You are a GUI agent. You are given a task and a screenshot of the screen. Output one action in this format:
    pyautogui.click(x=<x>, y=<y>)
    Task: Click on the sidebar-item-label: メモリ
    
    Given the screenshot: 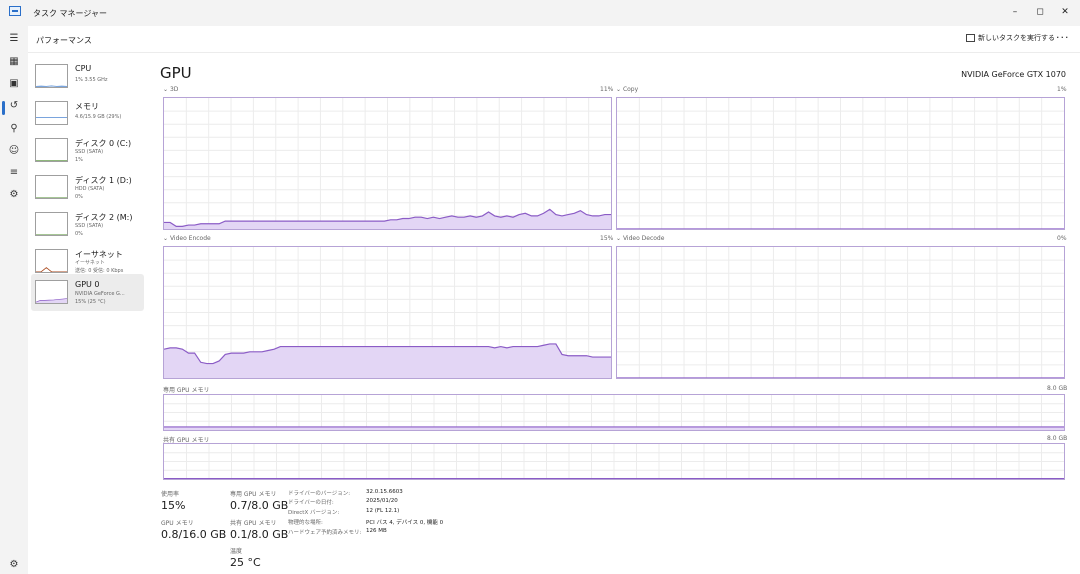 What is the action you would take?
    pyautogui.click(x=87, y=106)
    